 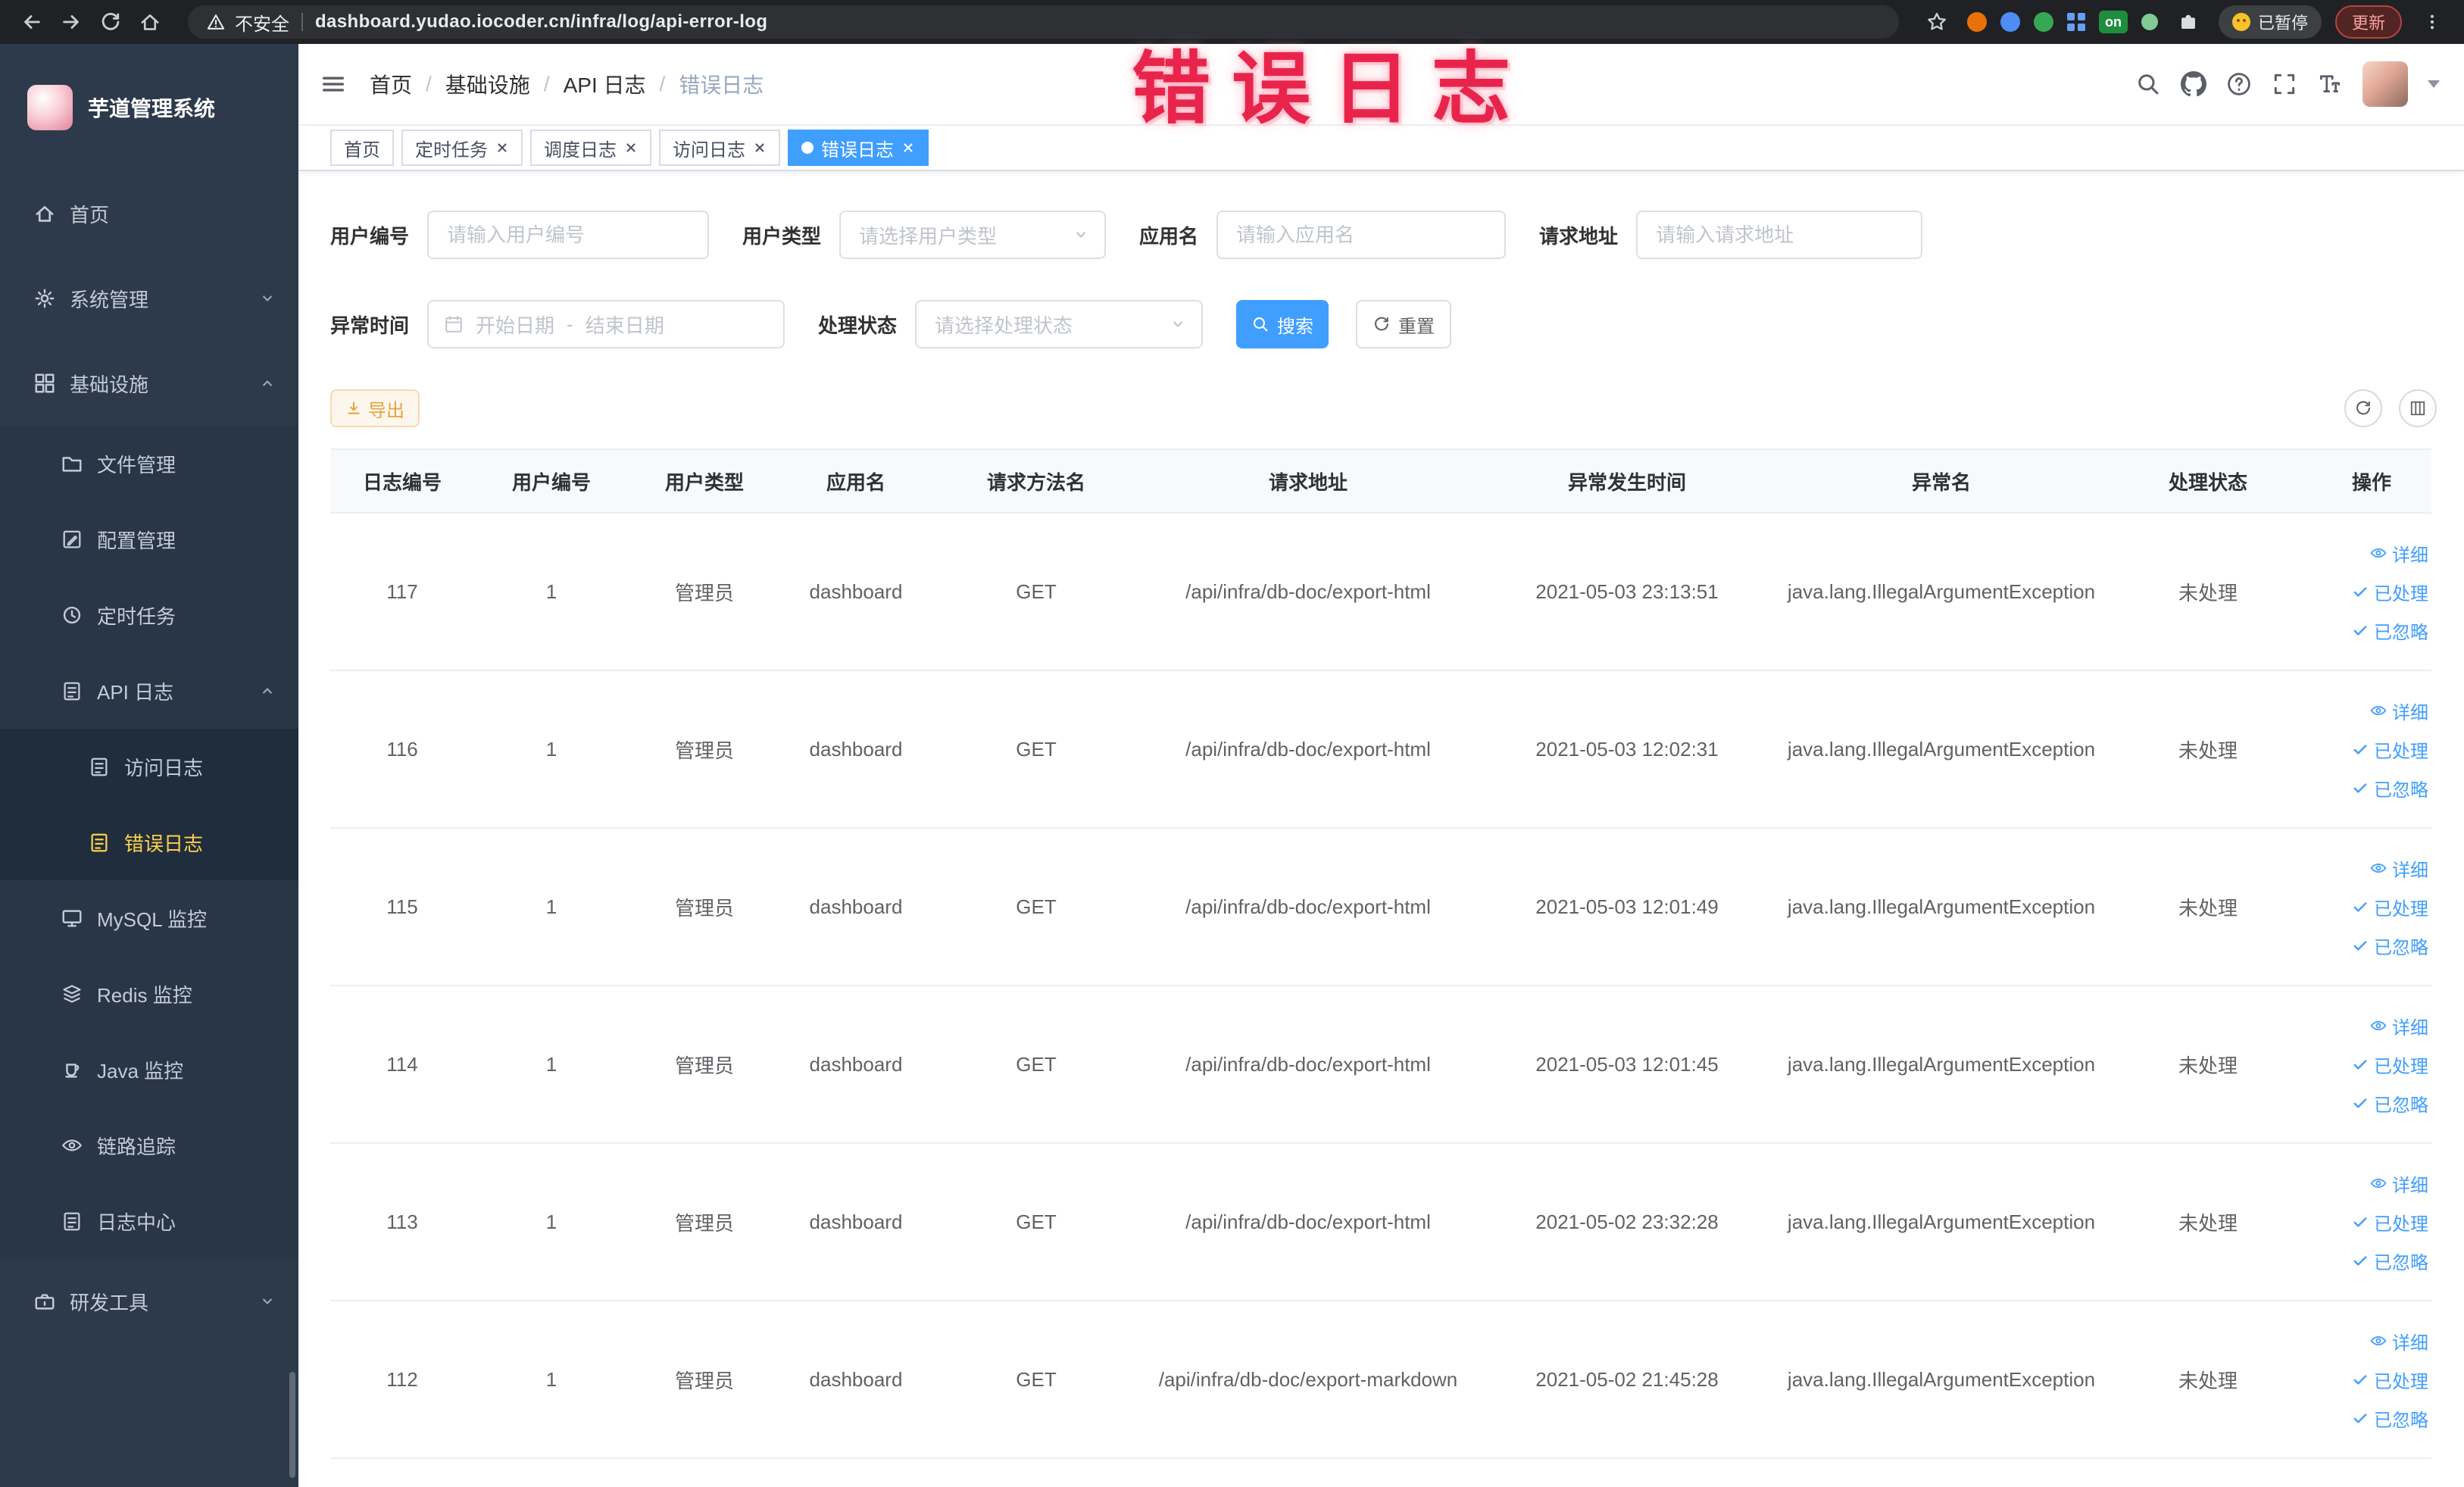 I want to click on chevron-up-icon, so click(x=267, y=383).